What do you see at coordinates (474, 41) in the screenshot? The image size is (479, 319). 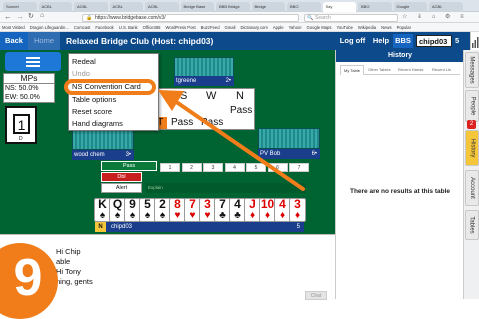 I see `signal-bars-icon` at bounding box center [474, 41].